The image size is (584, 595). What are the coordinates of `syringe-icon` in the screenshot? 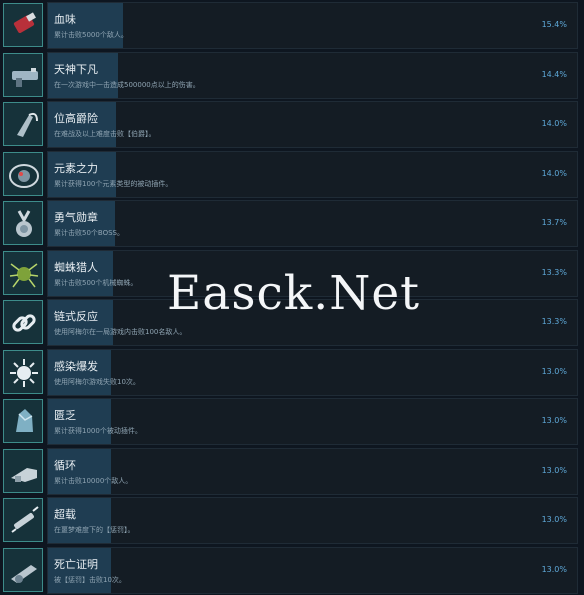 It's located at (25, 519).